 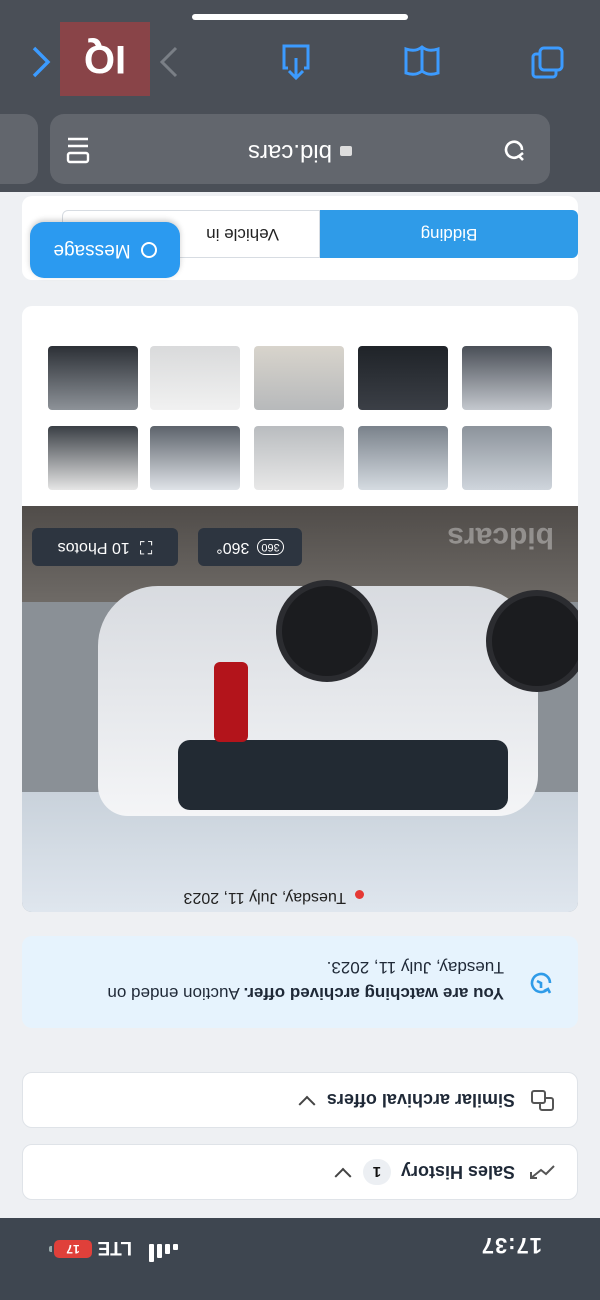 I want to click on page-menu-icon, so click(x=78, y=149).